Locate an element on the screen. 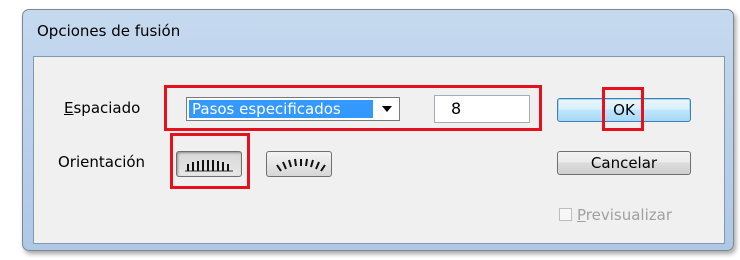 This screenshot has height=260, width=740. spacing-mode-dropdown: Pasos especificados is located at coordinates (293, 109).